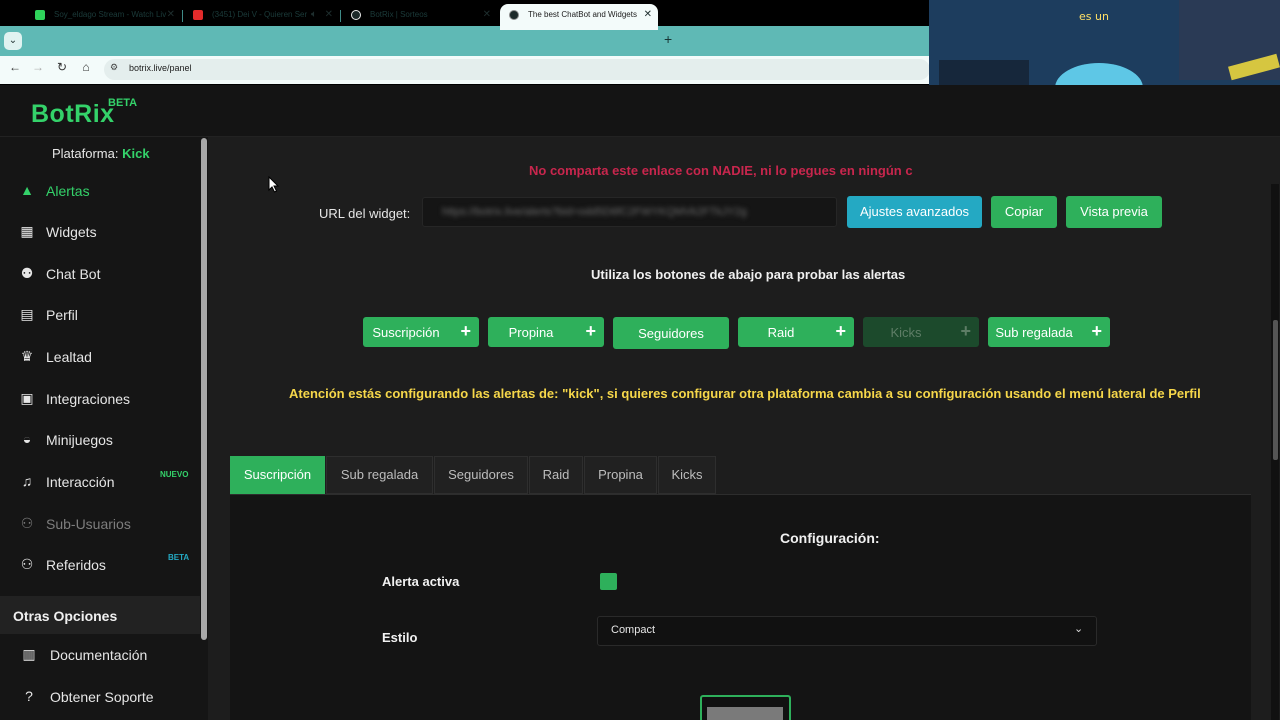  Describe the element at coordinates (123, 103) in the screenshot. I see `logo-beta-badge: BETA` at that location.